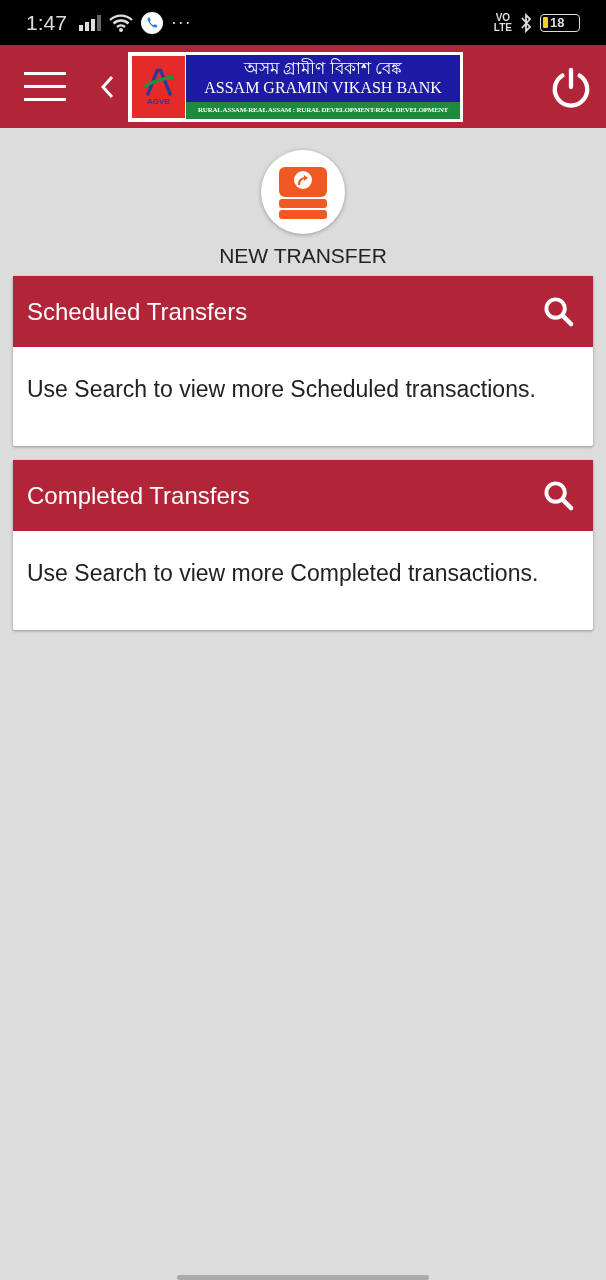  Describe the element at coordinates (158, 101) in the screenshot. I see `logo-initials: AGVB` at that location.